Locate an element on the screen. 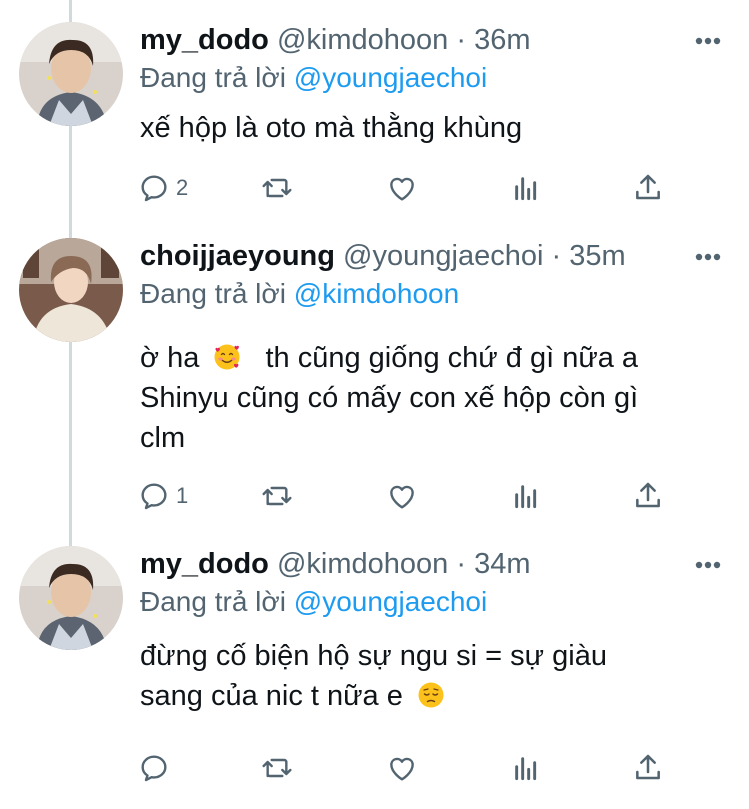  mention-link: @kimdohoon is located at coordinates (376, 293).